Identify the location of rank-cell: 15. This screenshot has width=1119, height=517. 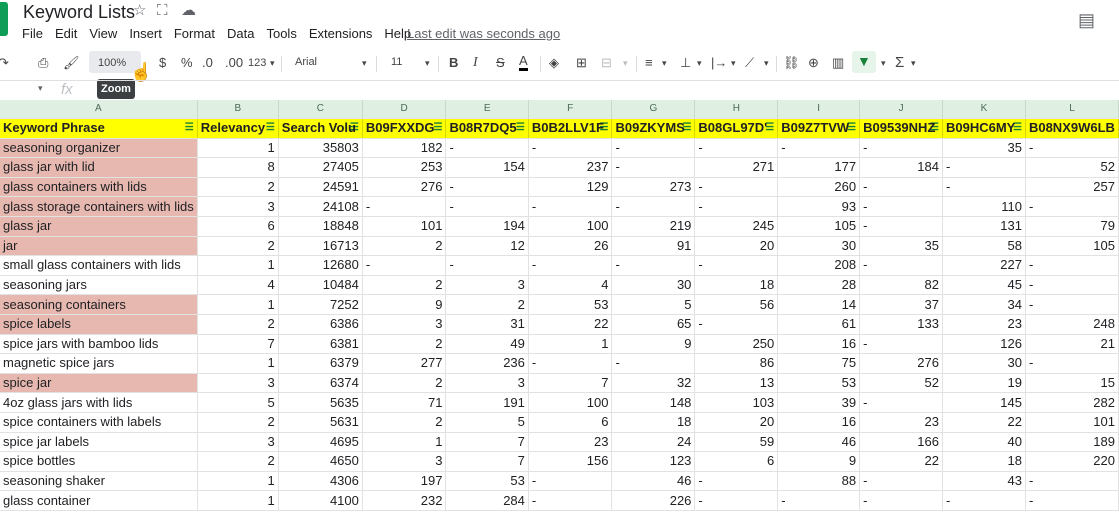
(1072, 383).